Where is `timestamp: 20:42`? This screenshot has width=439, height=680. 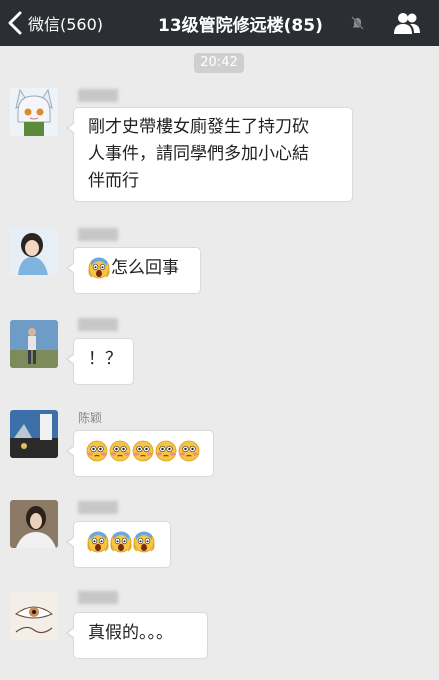 timestamp: 20:42 is located at coordinates (219, 63).